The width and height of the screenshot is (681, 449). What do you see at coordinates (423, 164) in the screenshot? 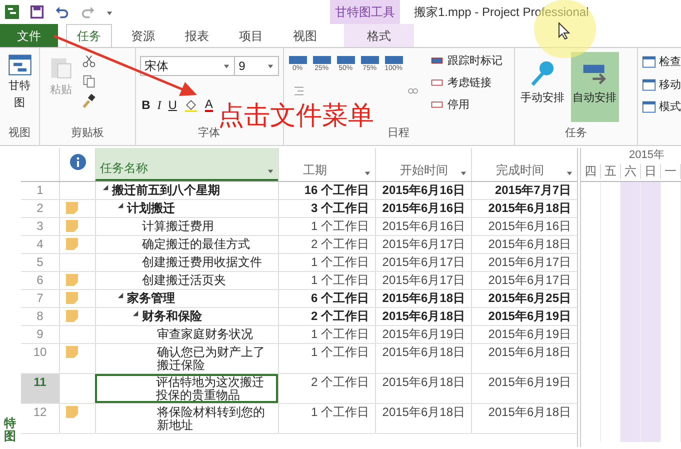
I see `column-header: 开始时间` at bounding box center [423, 164].